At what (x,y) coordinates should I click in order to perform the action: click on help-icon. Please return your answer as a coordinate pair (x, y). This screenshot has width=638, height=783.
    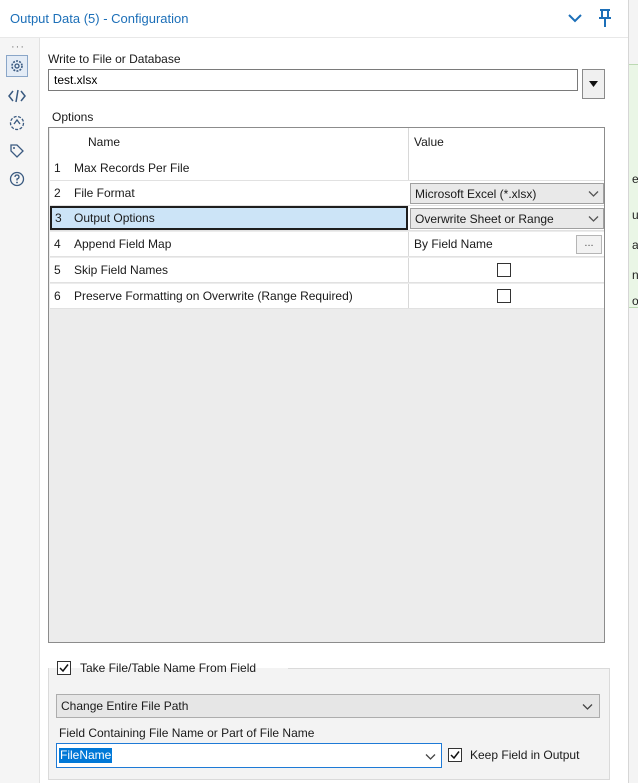
    Looking at the image, I should click on (17, 179).